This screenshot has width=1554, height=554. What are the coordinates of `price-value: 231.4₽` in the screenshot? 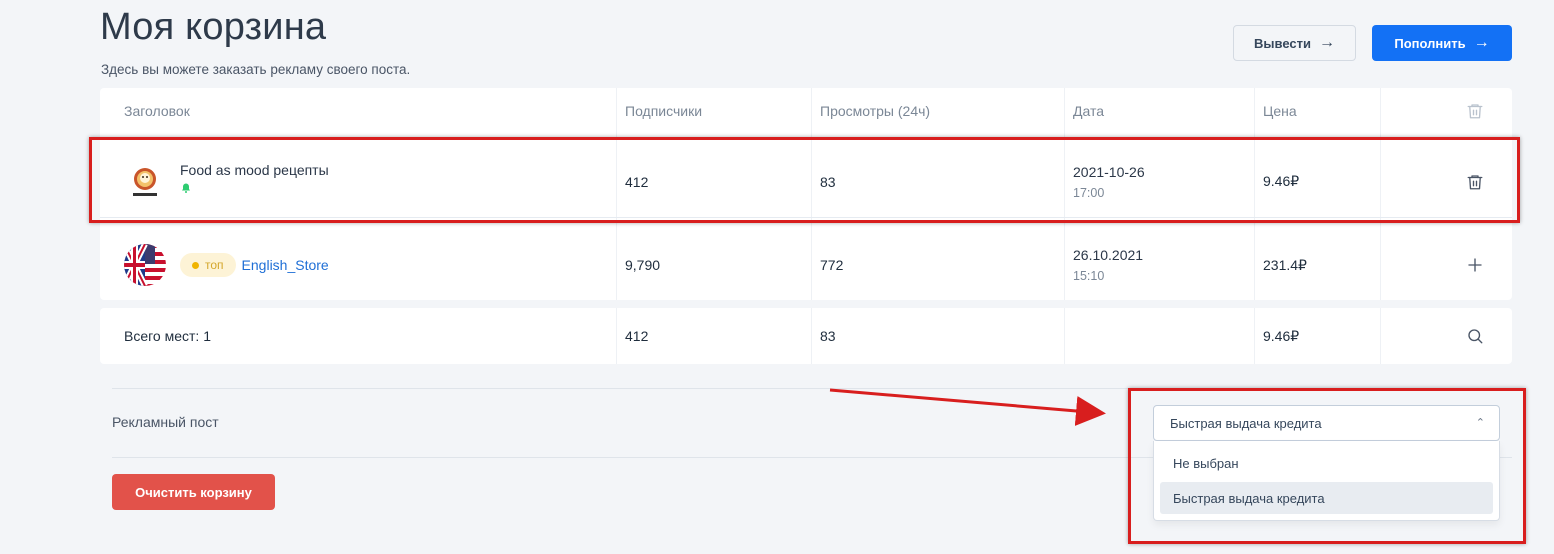 It's located at (1285, 264).